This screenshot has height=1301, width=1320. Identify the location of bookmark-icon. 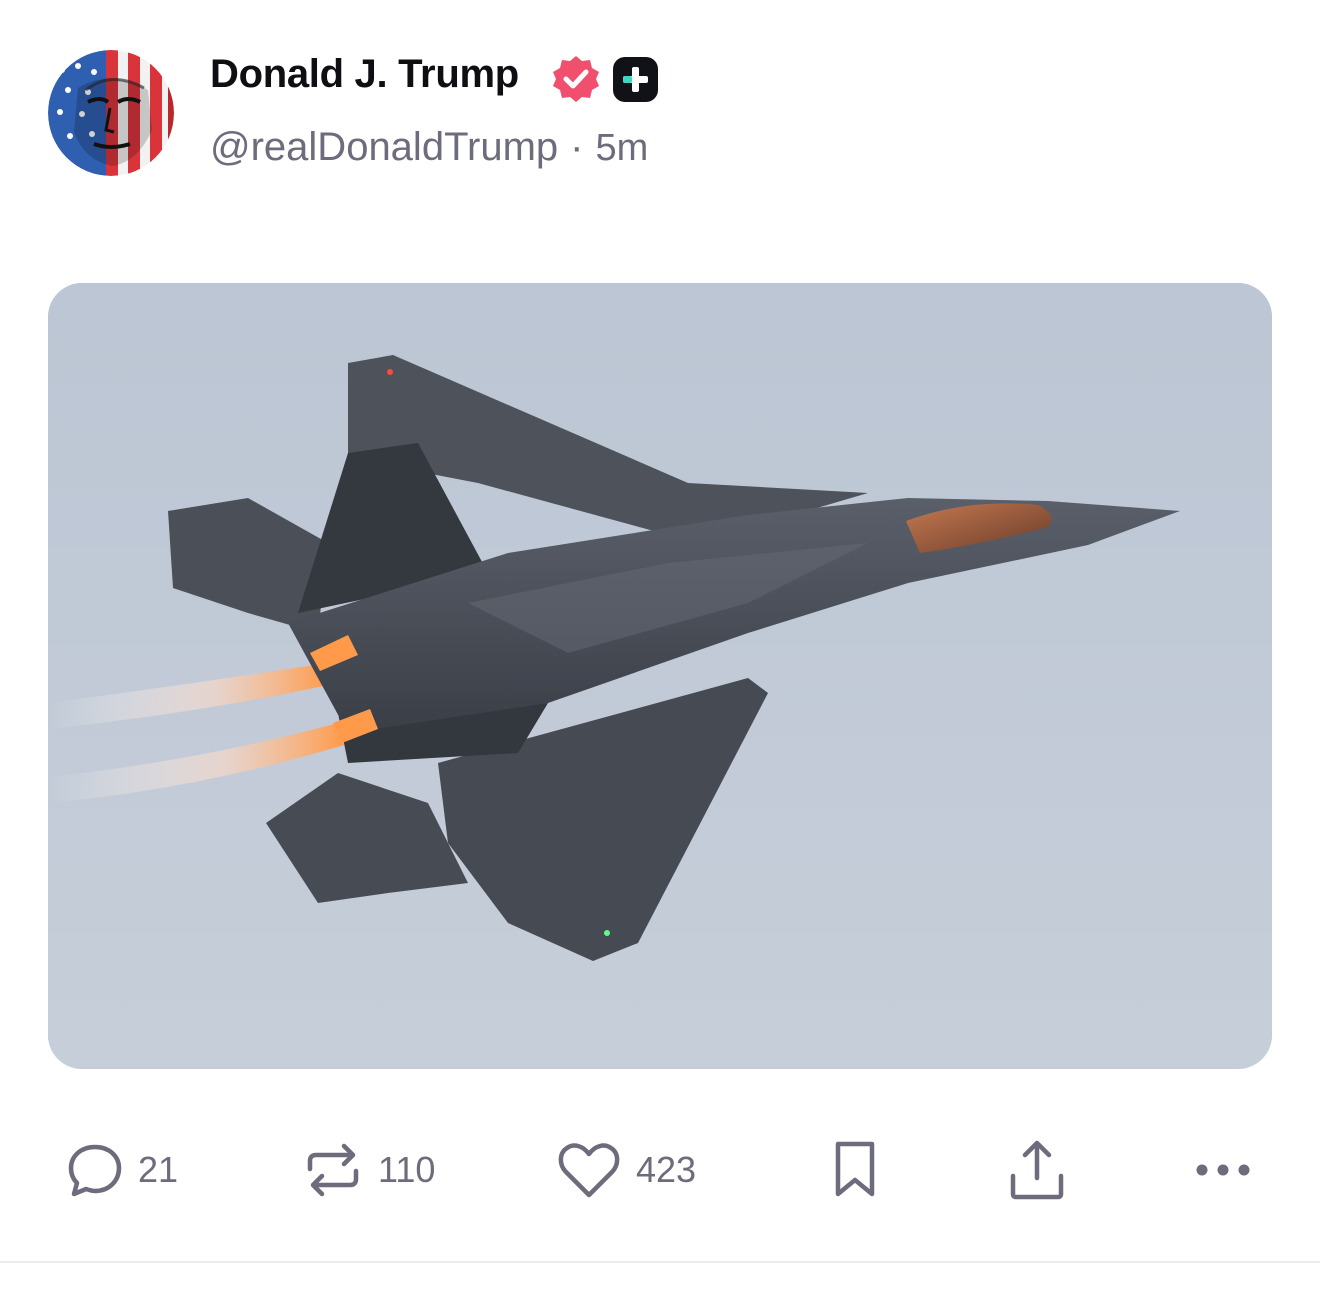
(855, 1169).